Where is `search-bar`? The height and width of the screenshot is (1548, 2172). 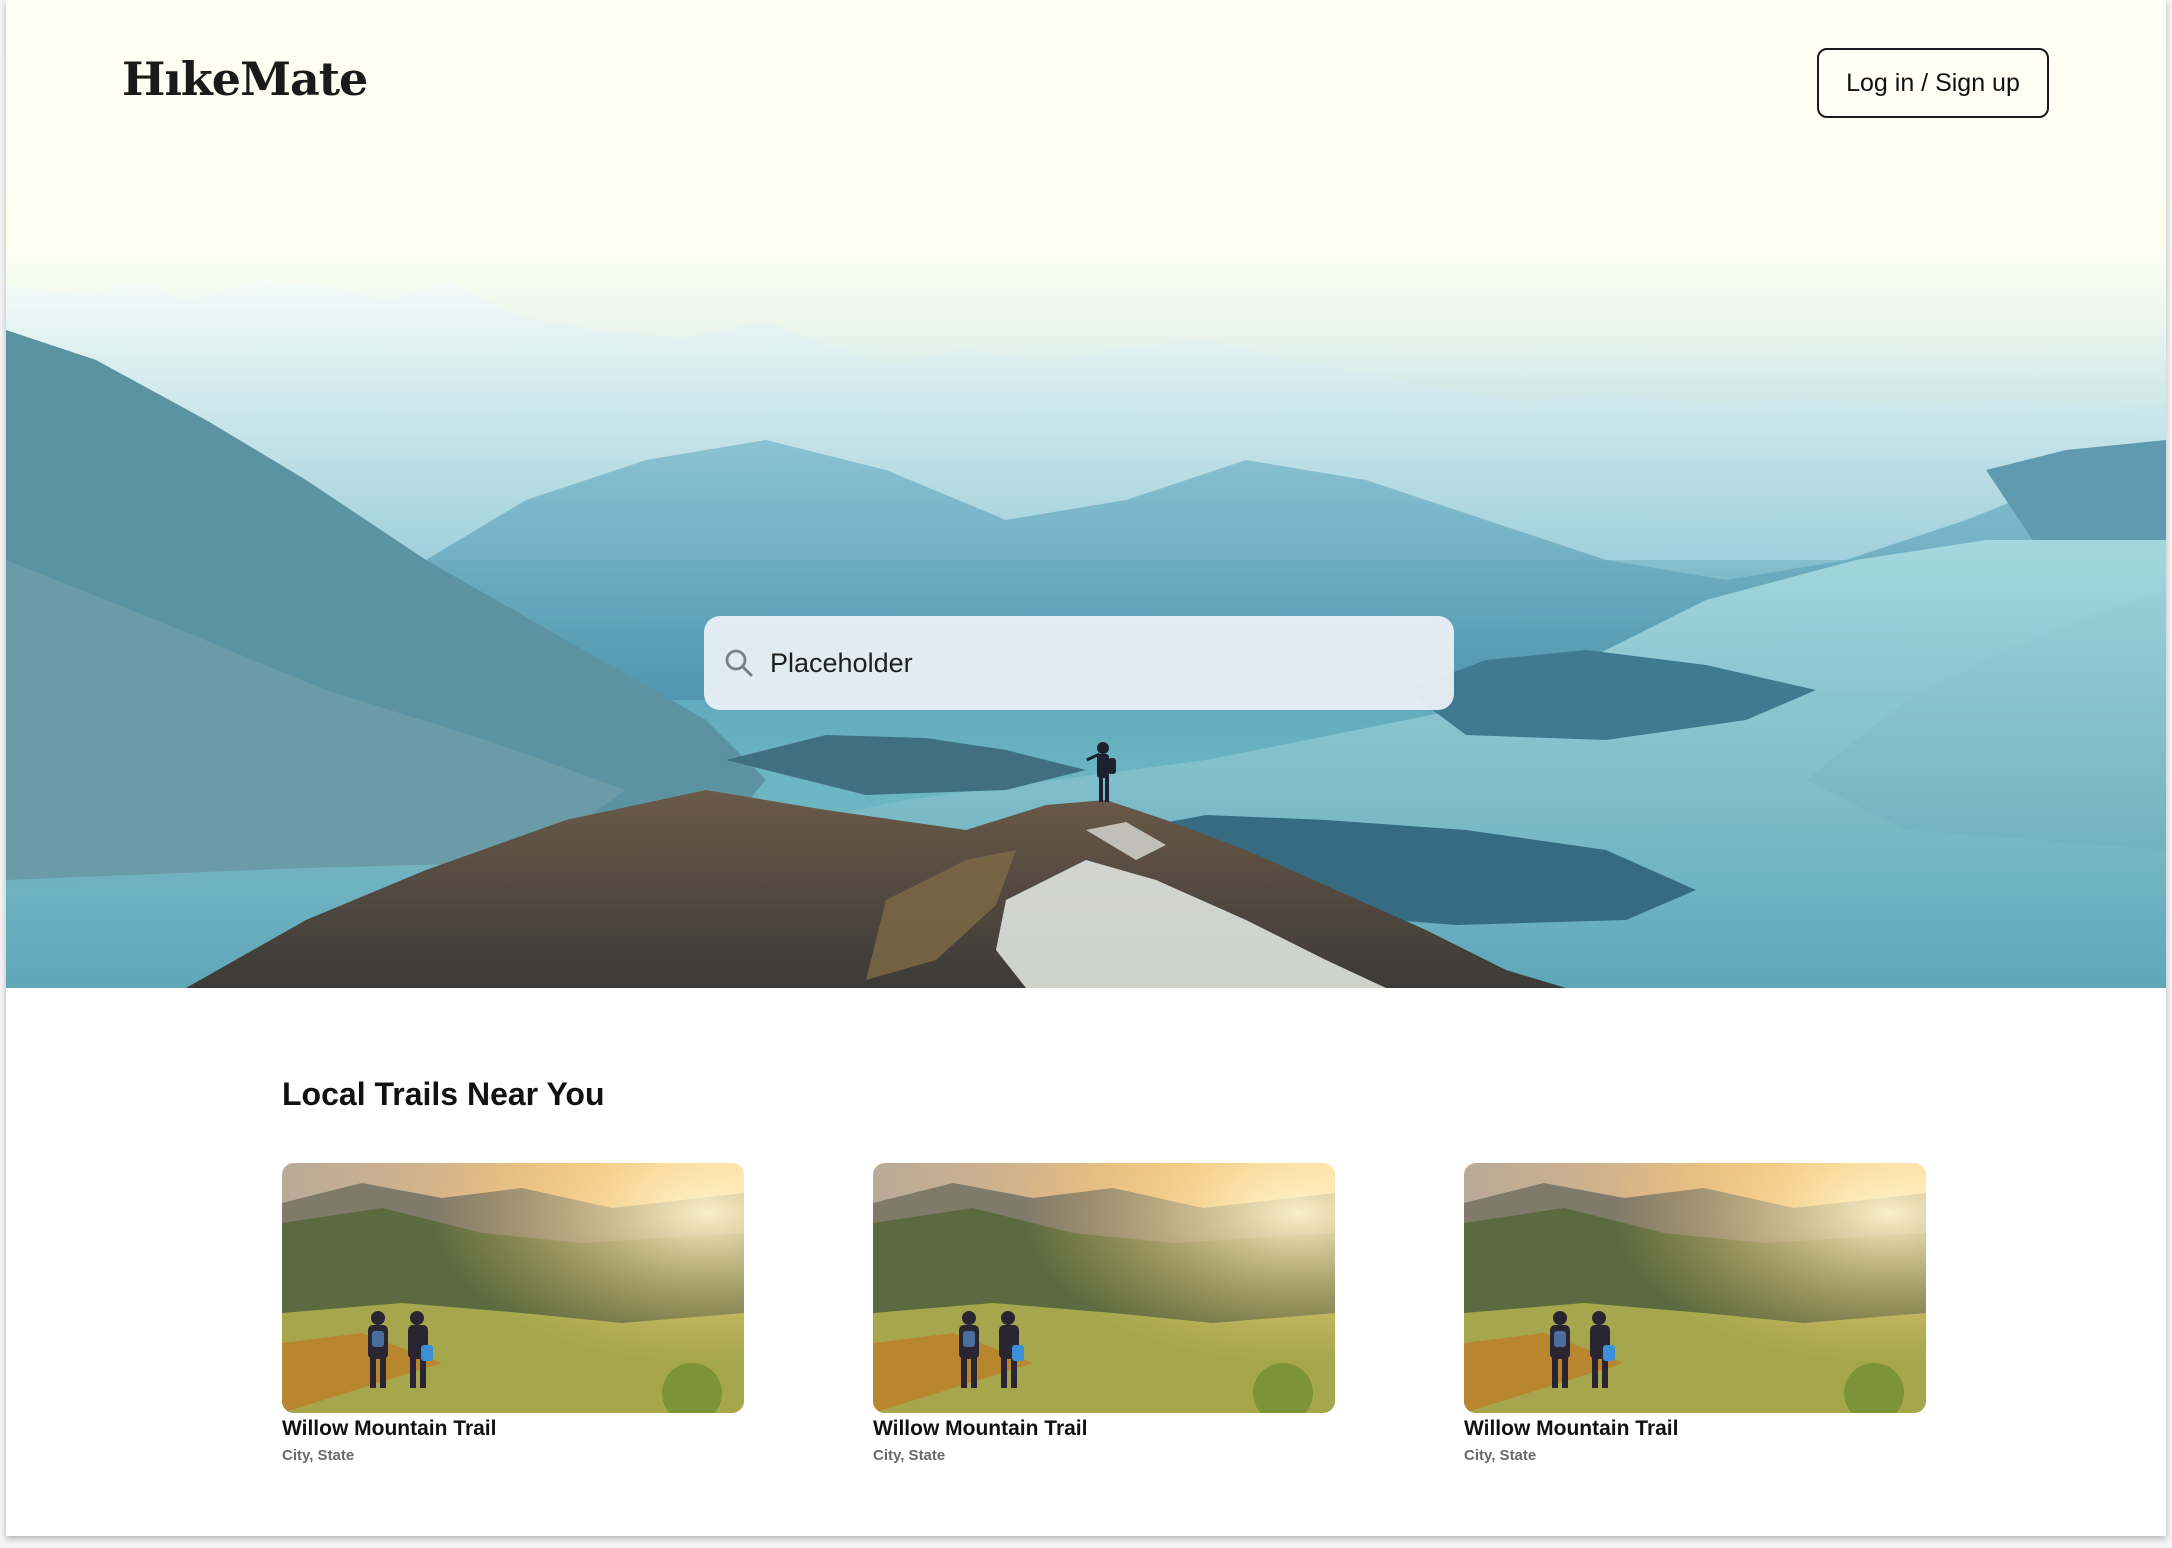
search-bar is located at coordinates (1079, 663).